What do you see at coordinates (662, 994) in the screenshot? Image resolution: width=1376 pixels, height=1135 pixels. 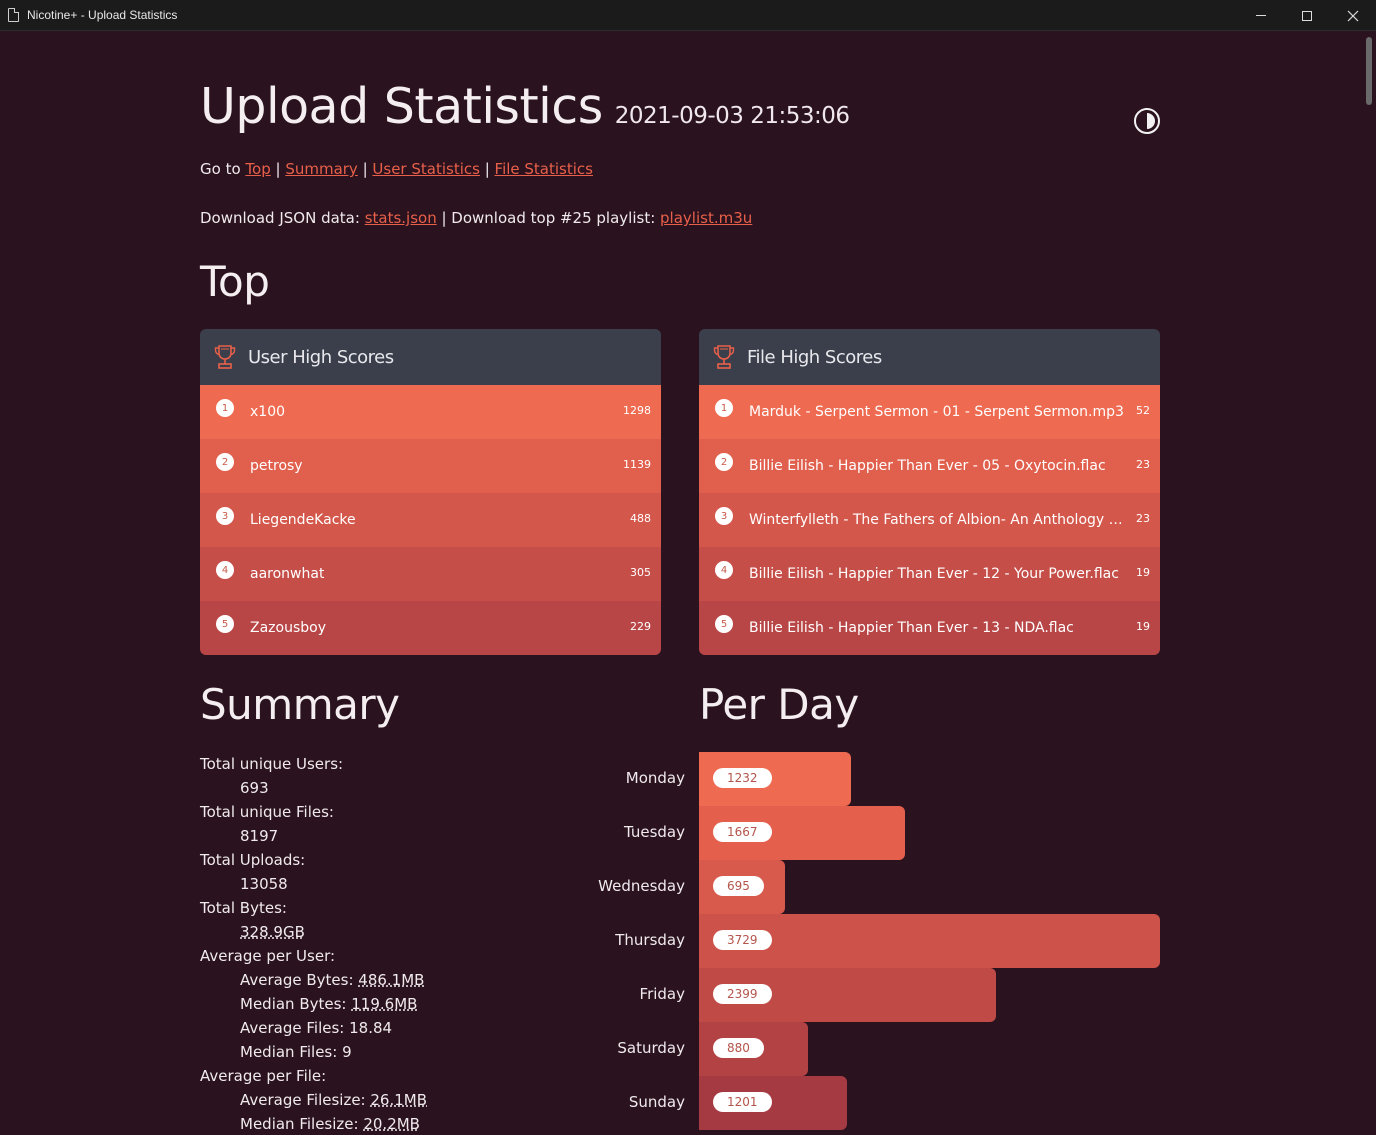 I see `day-label: Friday` at bounding box center [662, 994].